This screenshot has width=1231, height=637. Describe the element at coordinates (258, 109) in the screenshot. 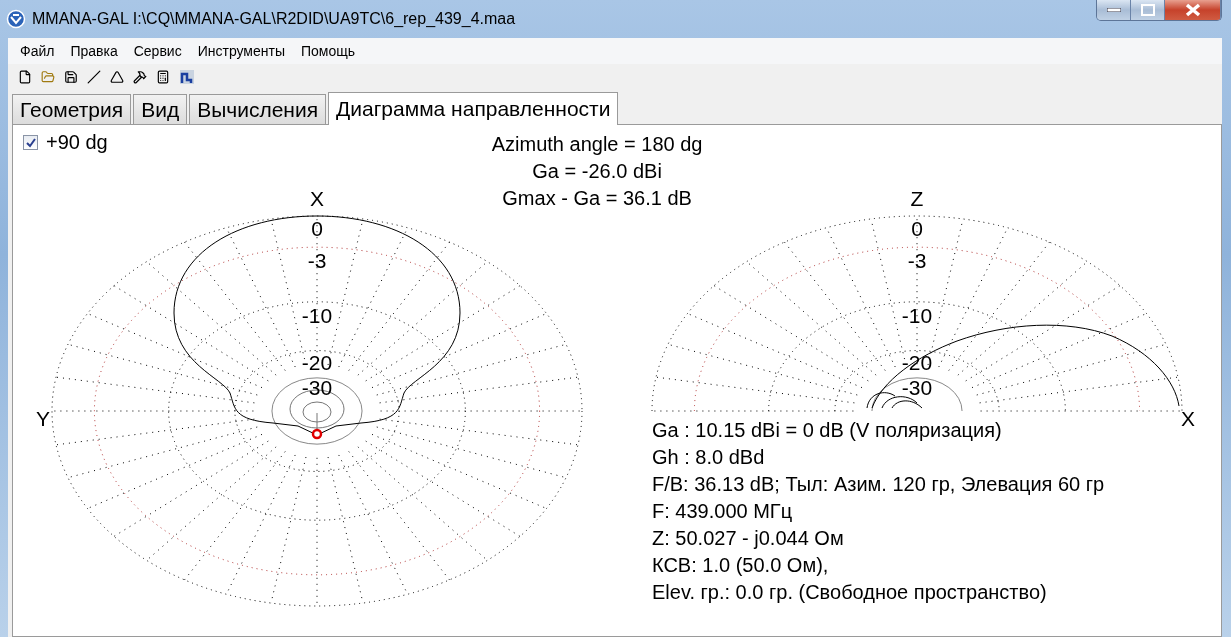

I see `tab: Вычисления` at that location.